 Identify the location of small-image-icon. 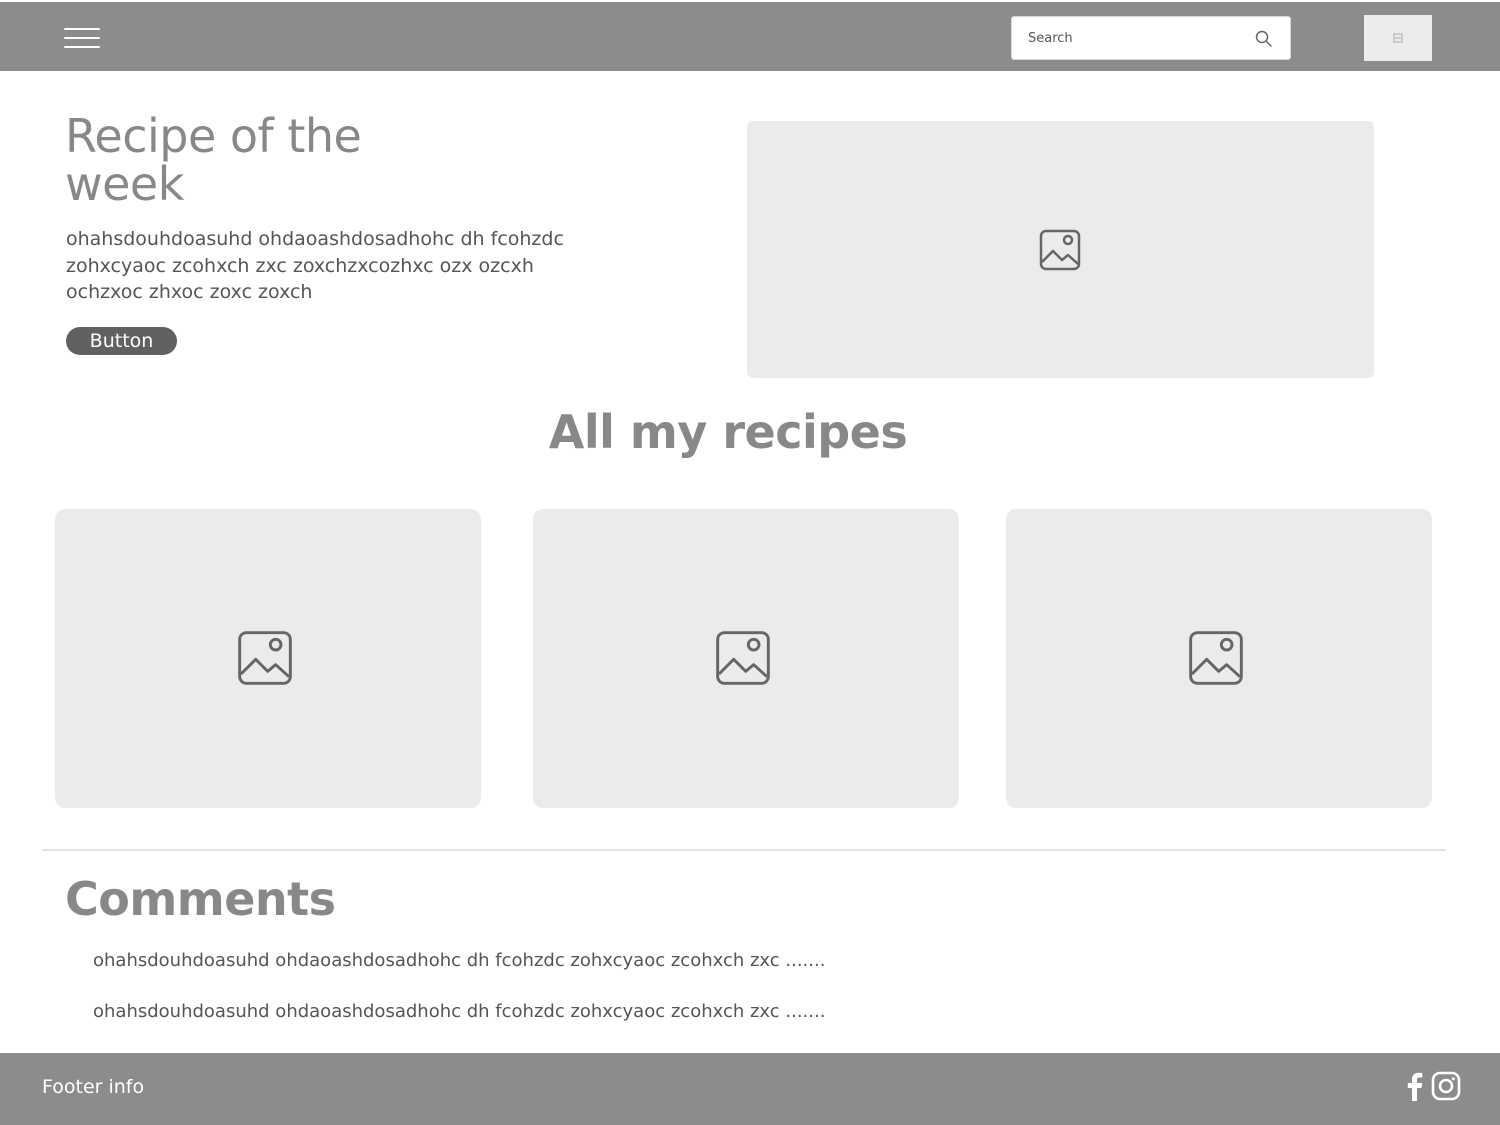
(1398, 38).